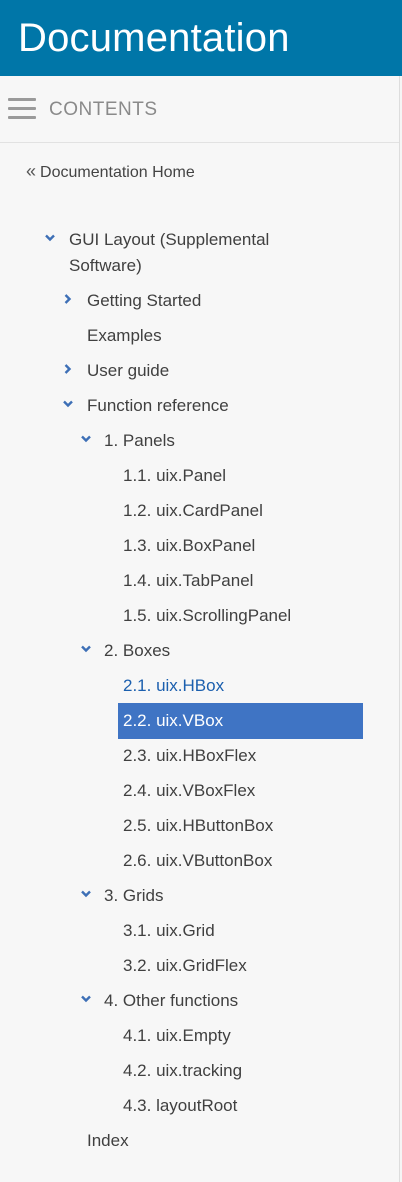  Describe the element at coordinates (199, 109) in the screenshot. I see `contents-toggle: CONTENTS` at that location.